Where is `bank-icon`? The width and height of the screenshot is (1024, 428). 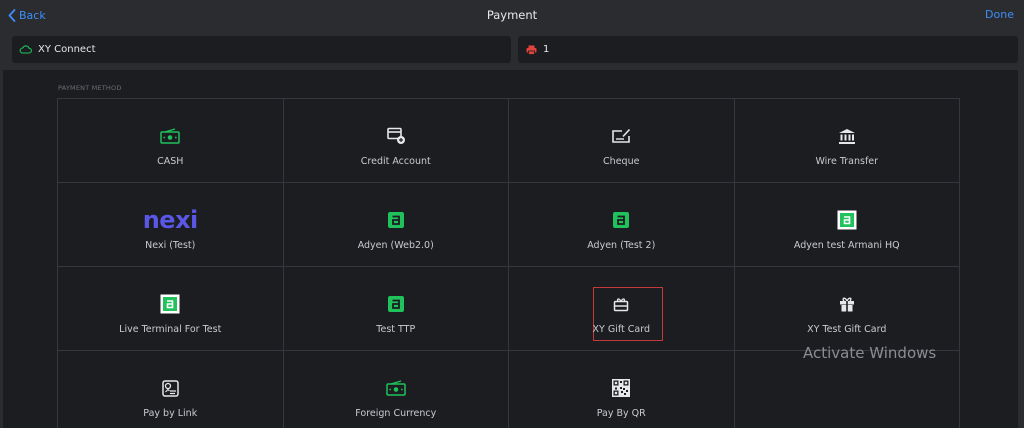 bank-icon is located at coordinates (847, 136).